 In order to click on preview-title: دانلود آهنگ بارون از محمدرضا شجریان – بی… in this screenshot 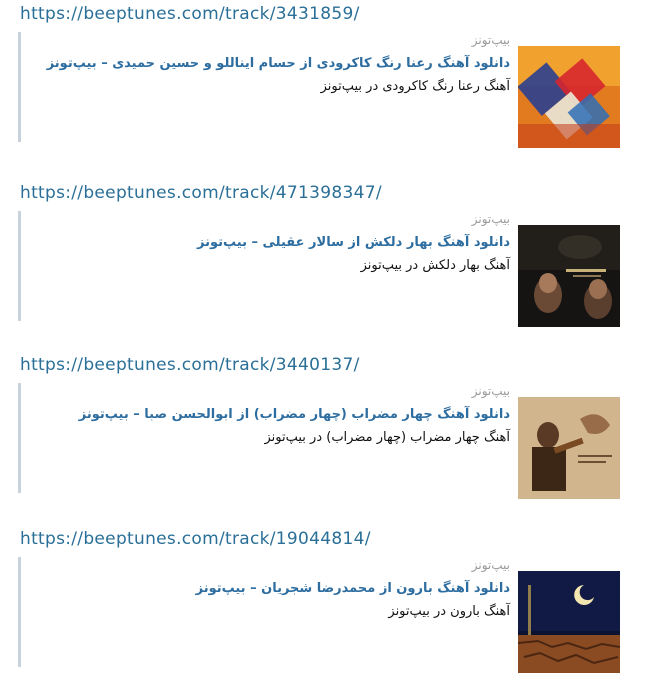, I will do `click(275, 588)`.